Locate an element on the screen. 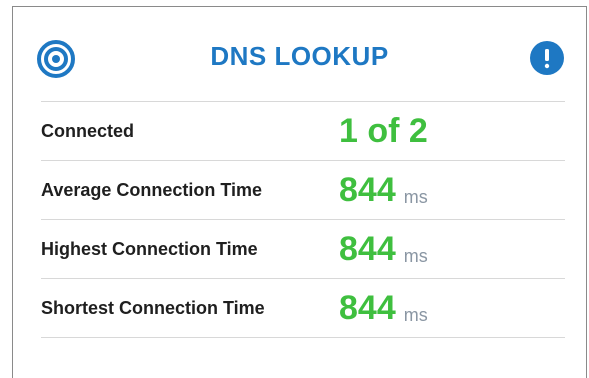 Image resolution: width=589 pixels, height=378 pixels. card-title: DNS LOOKUP is located at coordinates (299, 56).